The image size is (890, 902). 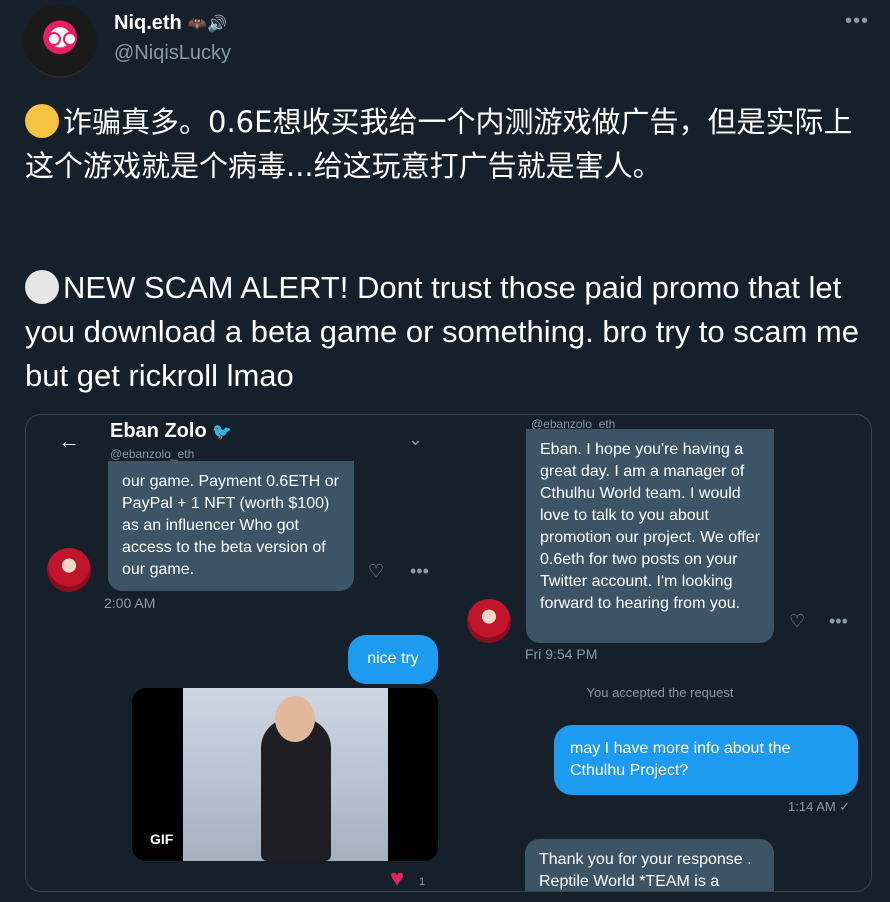 I want to click on message-more-icon-right: •••, so click(x=838, y=621).